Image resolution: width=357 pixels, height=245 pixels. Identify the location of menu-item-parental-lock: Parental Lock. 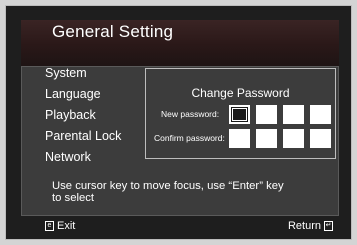
(83, 136).